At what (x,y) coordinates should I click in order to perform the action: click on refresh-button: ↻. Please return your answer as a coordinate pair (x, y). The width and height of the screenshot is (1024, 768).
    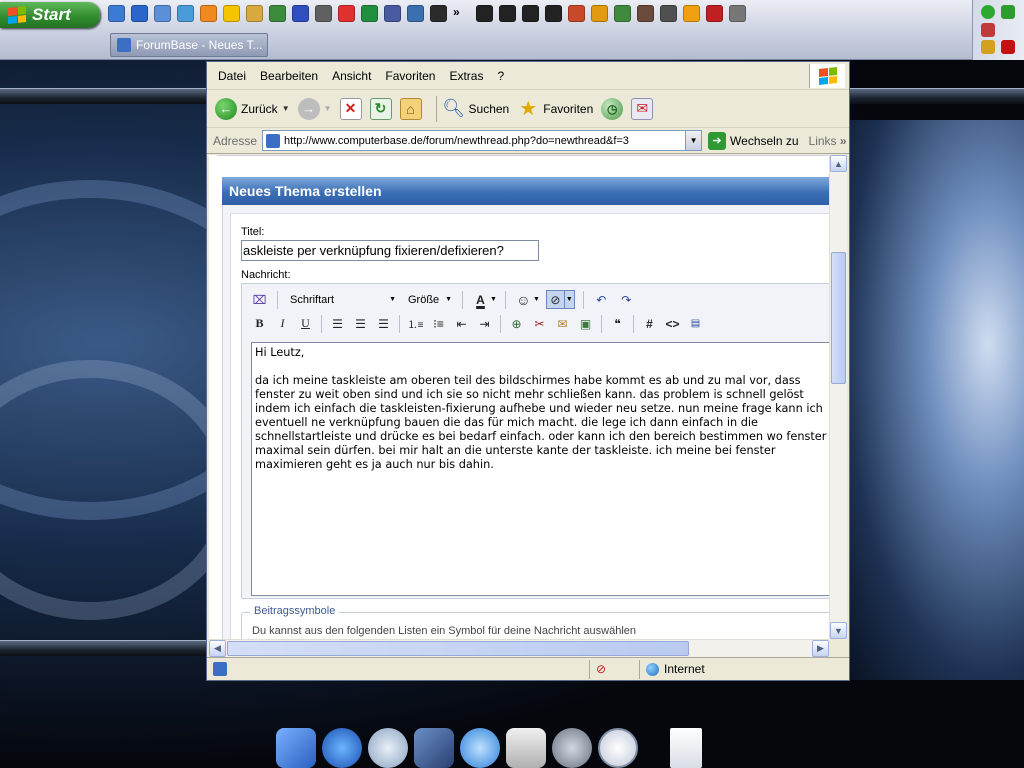
    Looking at the image, I should click on (380, 108).